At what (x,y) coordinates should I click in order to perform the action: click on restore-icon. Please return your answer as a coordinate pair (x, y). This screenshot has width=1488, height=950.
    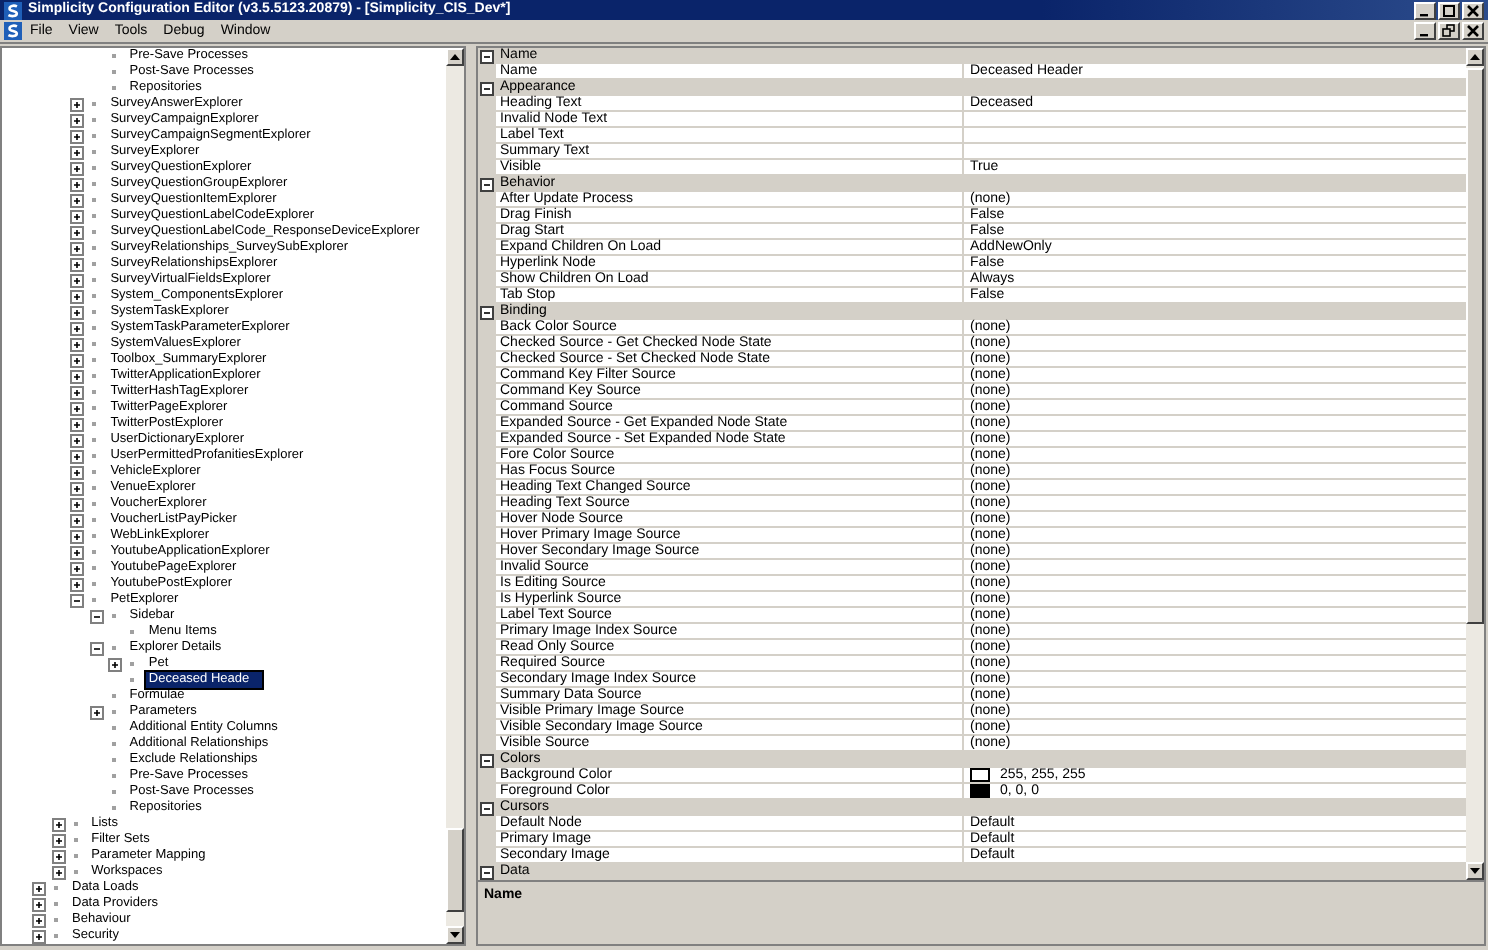
    Looking at the image, I should click on (1449, 31).